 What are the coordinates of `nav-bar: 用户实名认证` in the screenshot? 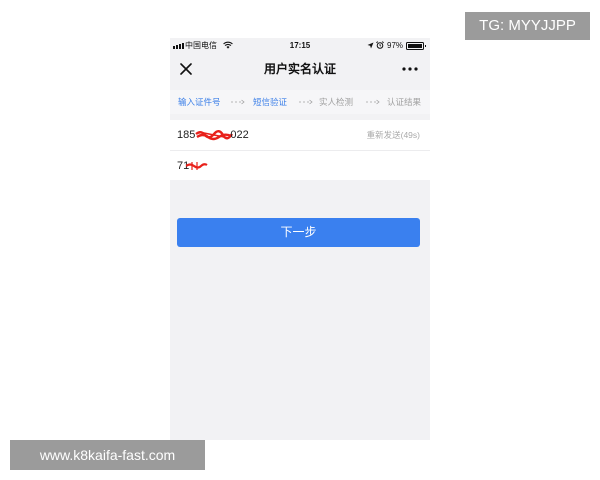 It's located at (300, 70).